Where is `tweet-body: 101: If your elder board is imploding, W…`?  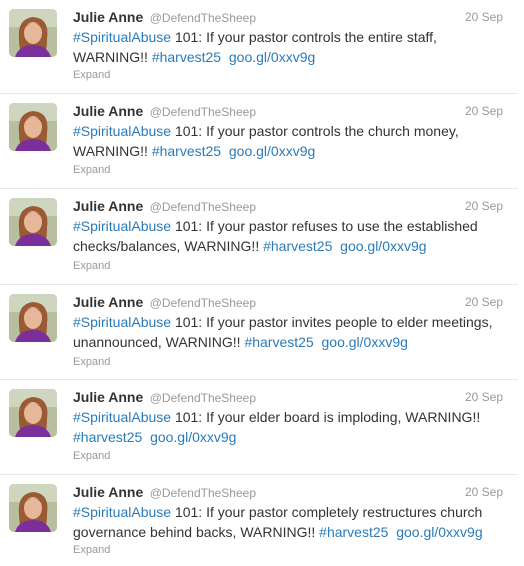 tweet-body: 101: If your elder board is imploding, W… is located at coordinates (326, 417).